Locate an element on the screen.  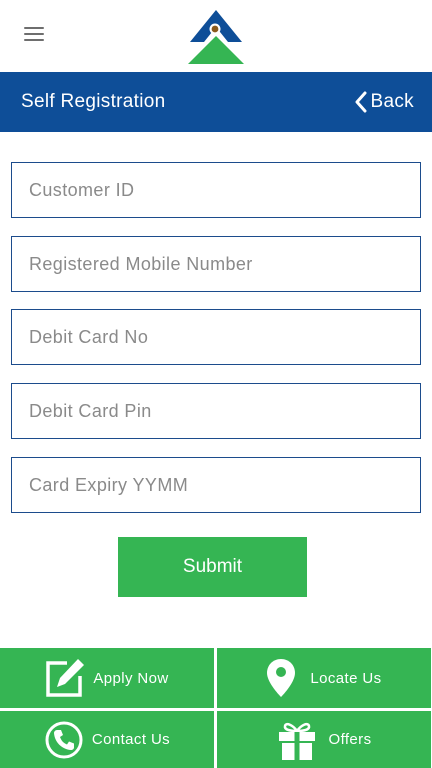
customer-id-input is located at coordinates (216, 190).